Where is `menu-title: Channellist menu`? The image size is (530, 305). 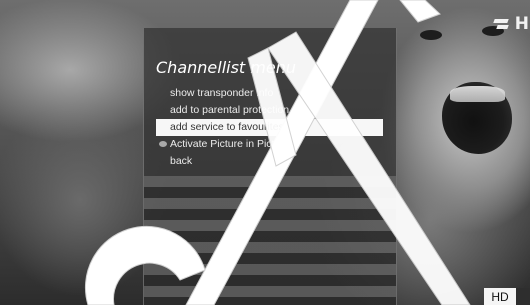
menu-title: Channellist menu is located at coordinates (226, 67).